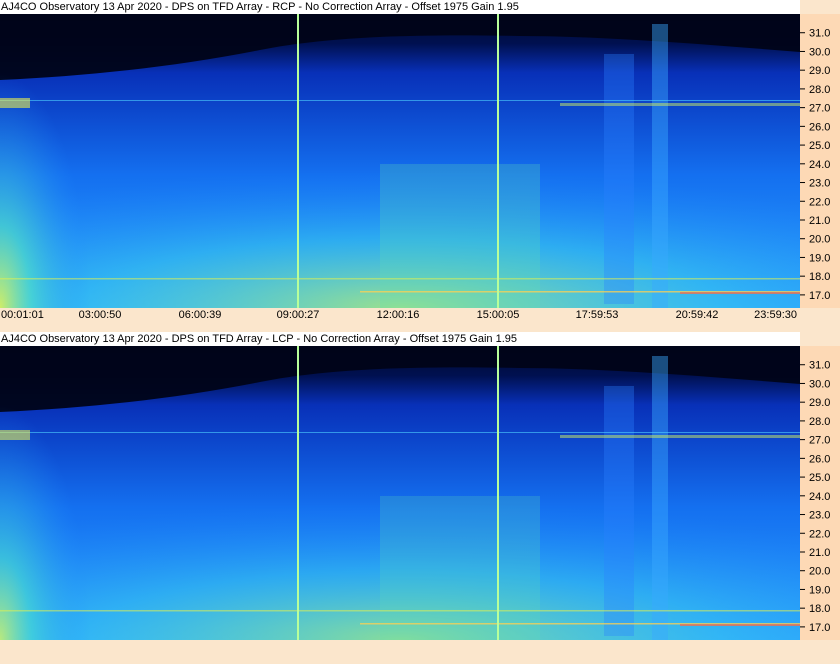 The height and width of the screenshot is (664, 840). What do you see at coordinates (498, 315) in the screenshot?
I see `x-tick-label: 15:00:05` at bounding box center [498, 315].